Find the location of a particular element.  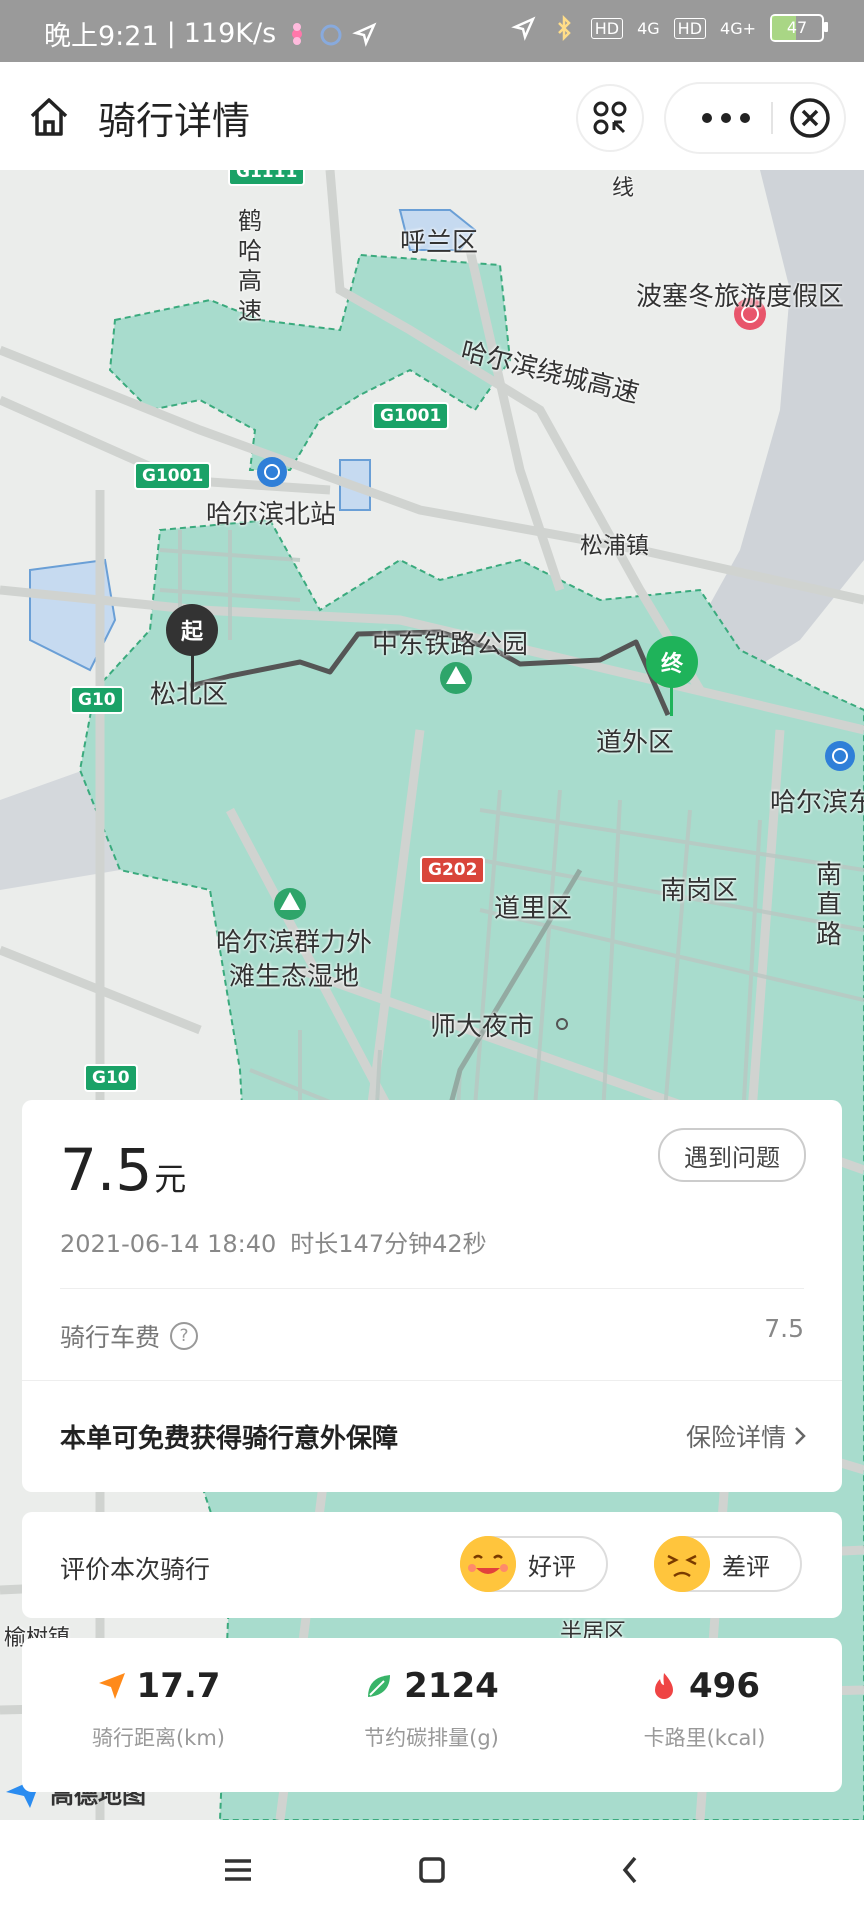

label-nanzhi-road: 南直路 is located at coordinates (829, 905).